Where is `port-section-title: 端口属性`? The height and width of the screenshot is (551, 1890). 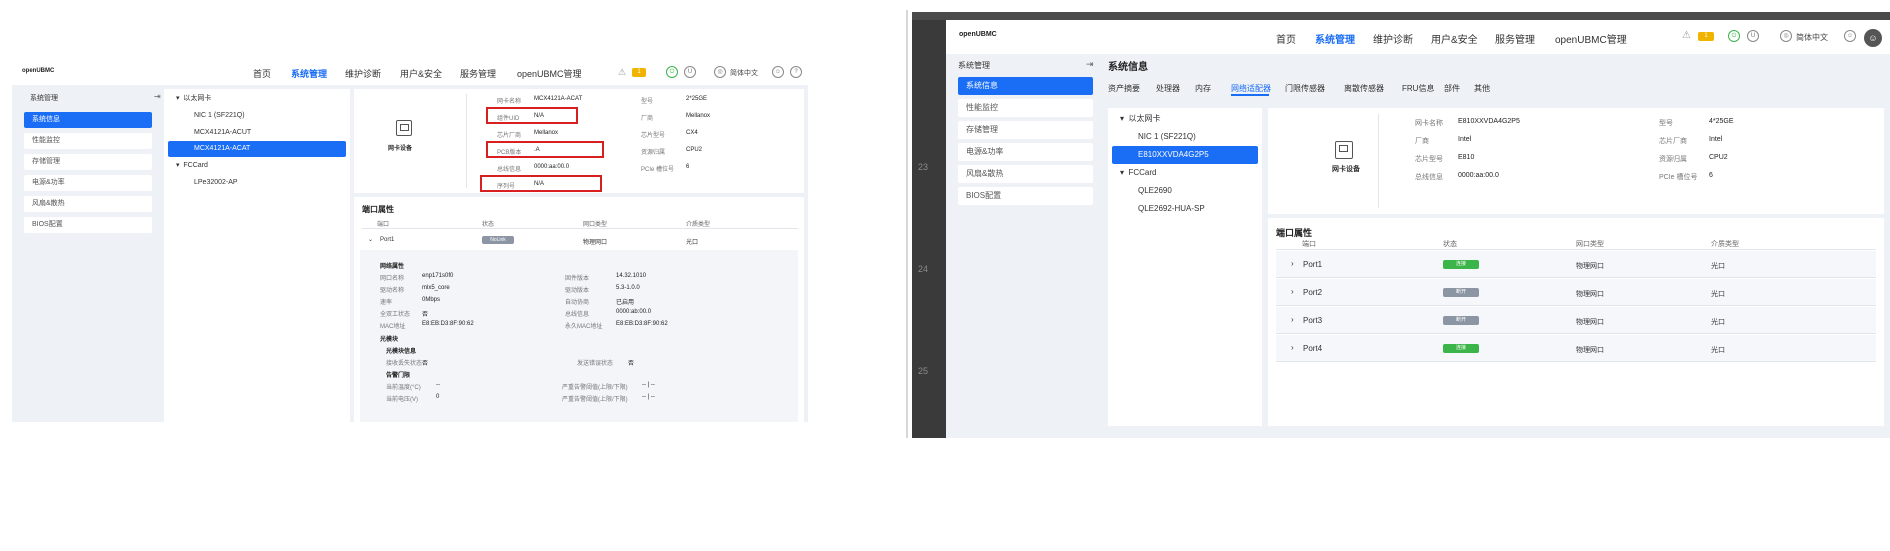 port-section-title: 端口属性 is located at coordinates (1294, 233).